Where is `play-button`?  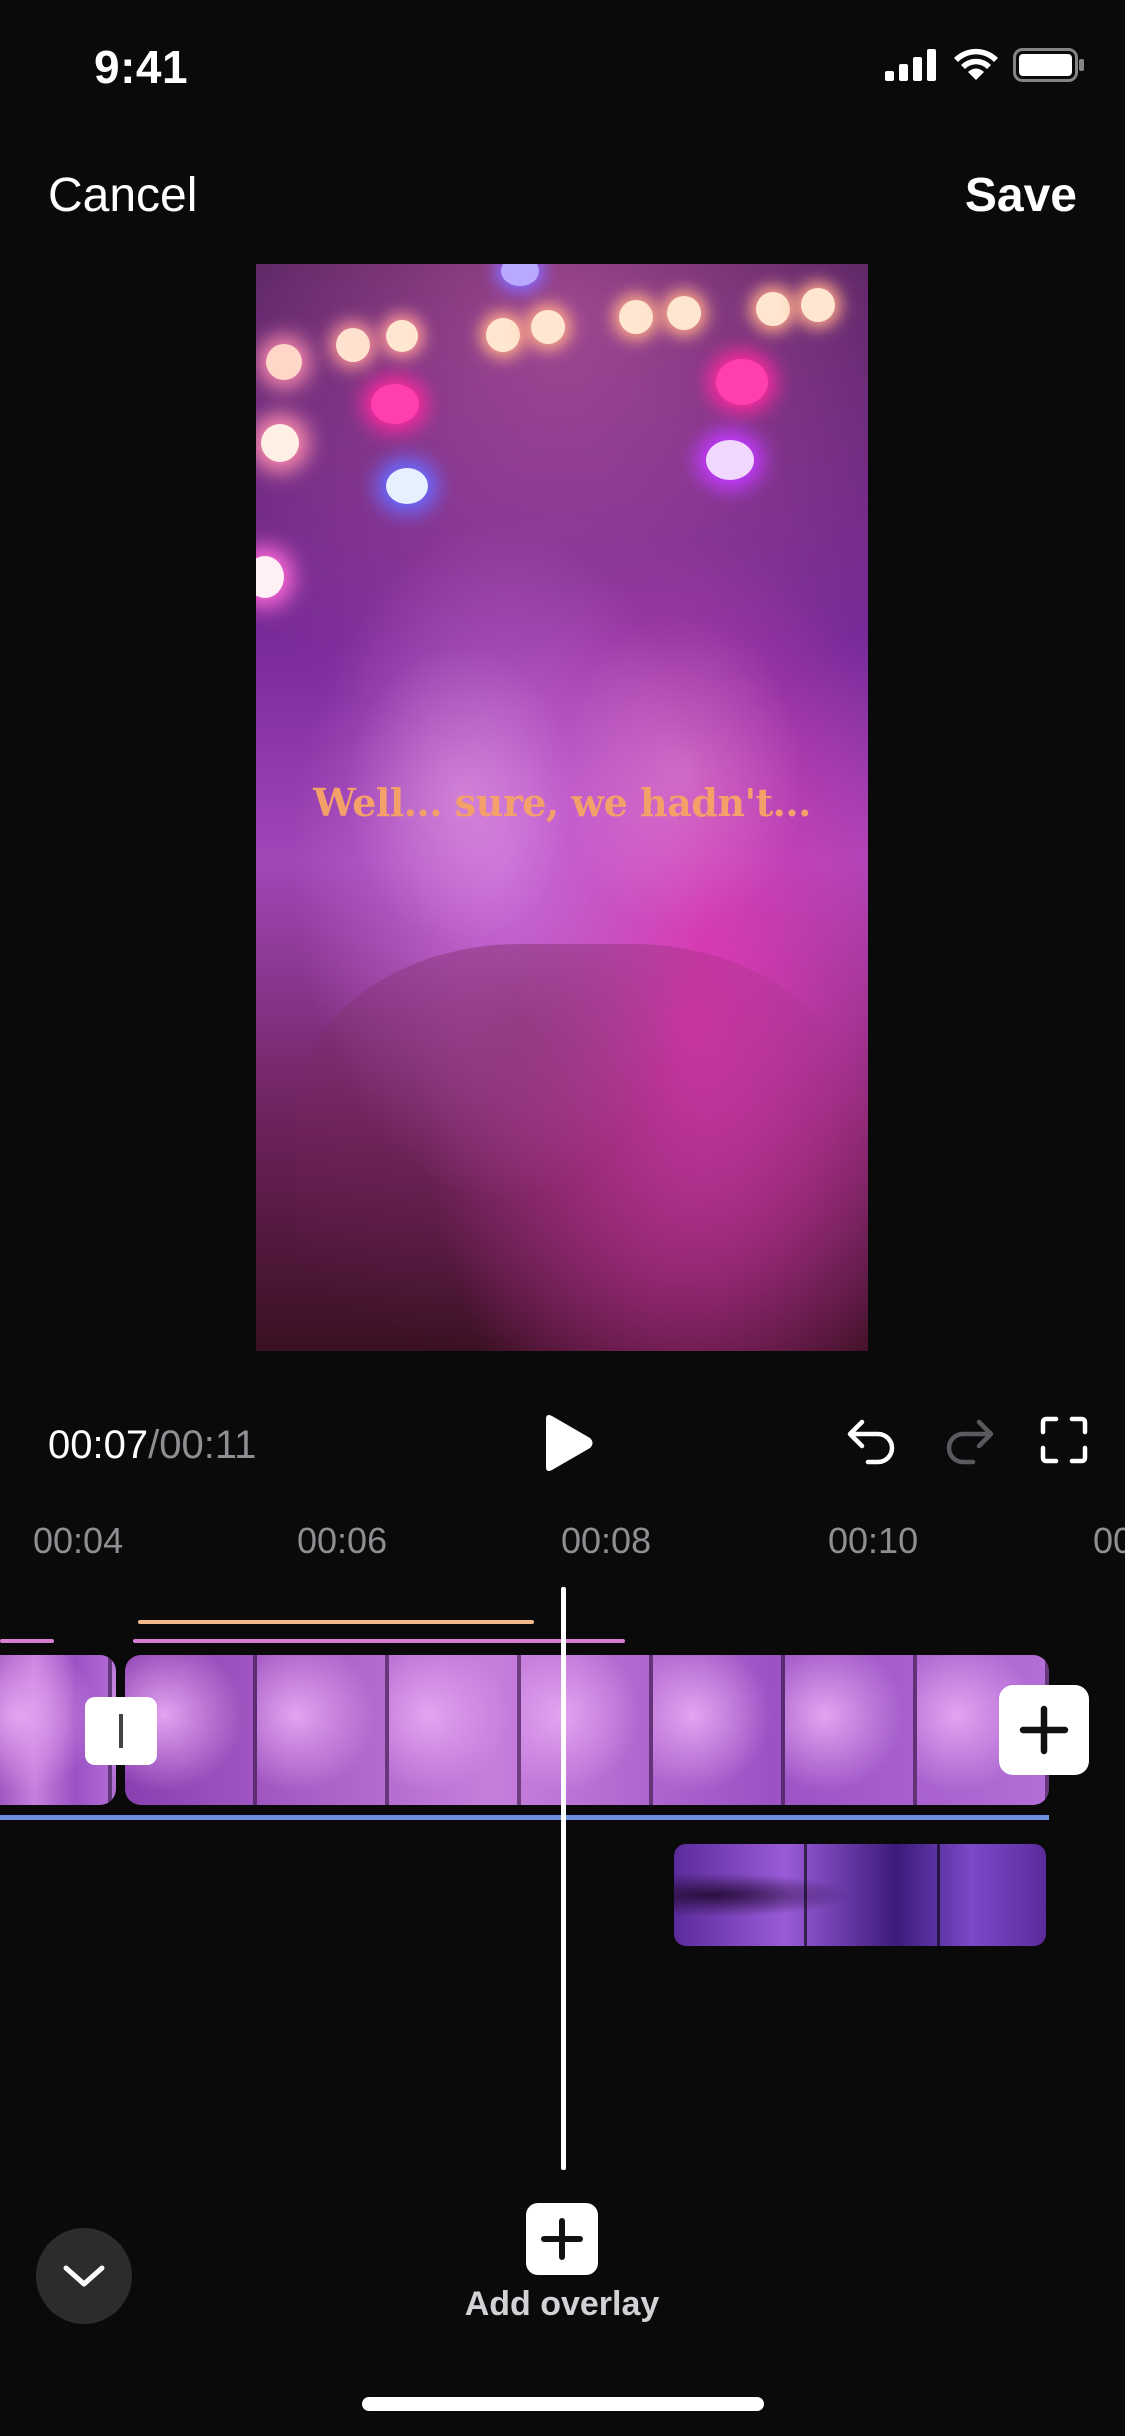 play-button is located at coordinates (568, 1443).